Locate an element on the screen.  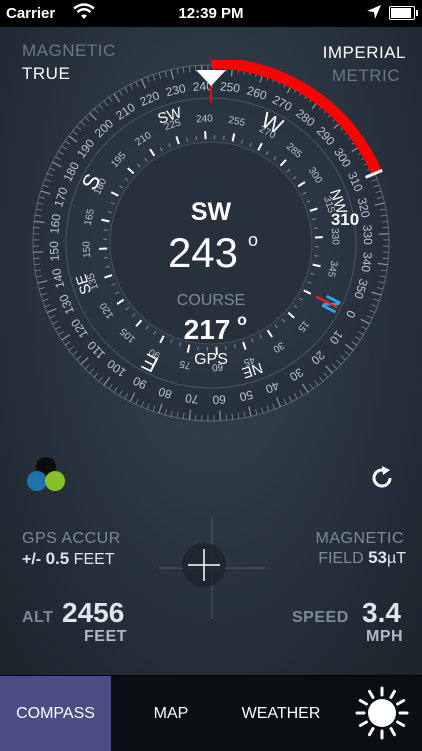
course-source: GPS is located at coordinates (211, 359).